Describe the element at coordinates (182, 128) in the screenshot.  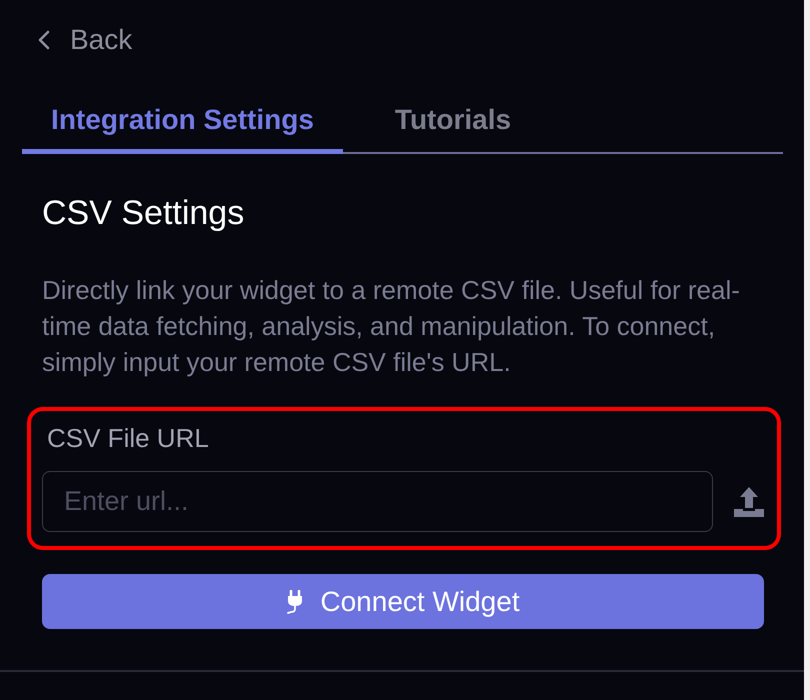
I see `tab: Integration Settings` at that location.